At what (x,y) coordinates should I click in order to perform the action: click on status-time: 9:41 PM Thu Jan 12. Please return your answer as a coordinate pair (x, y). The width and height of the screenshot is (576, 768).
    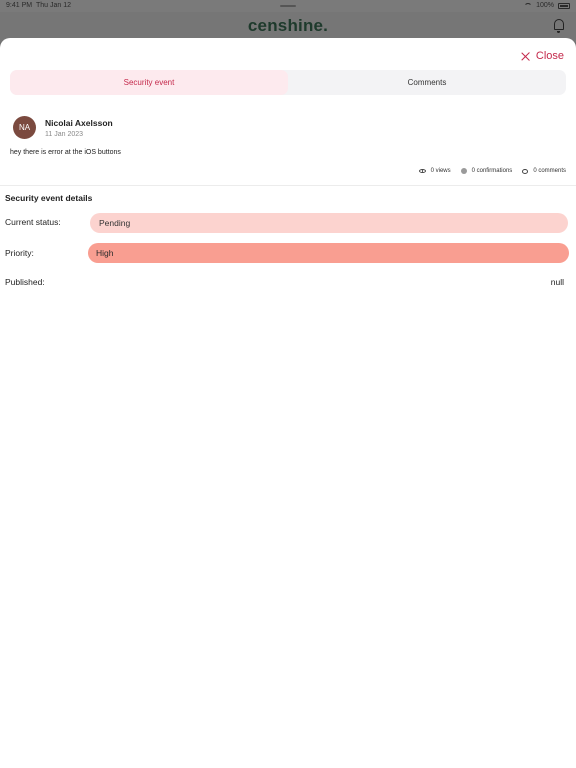
    Looking at the image, I should click on (38, 5).